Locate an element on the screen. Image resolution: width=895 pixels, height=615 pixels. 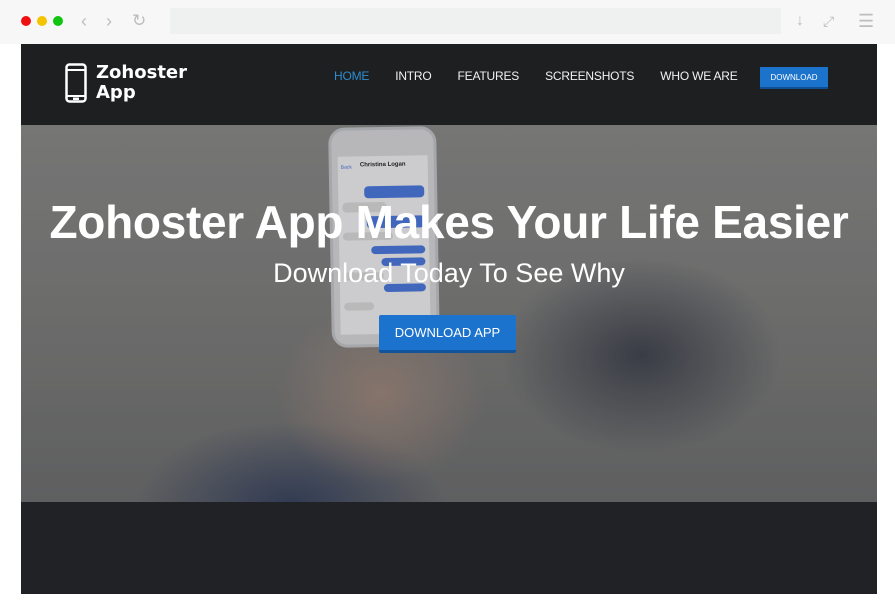
nav-who-we-are: WHO WE ARE is located at coordinates (699, 76).